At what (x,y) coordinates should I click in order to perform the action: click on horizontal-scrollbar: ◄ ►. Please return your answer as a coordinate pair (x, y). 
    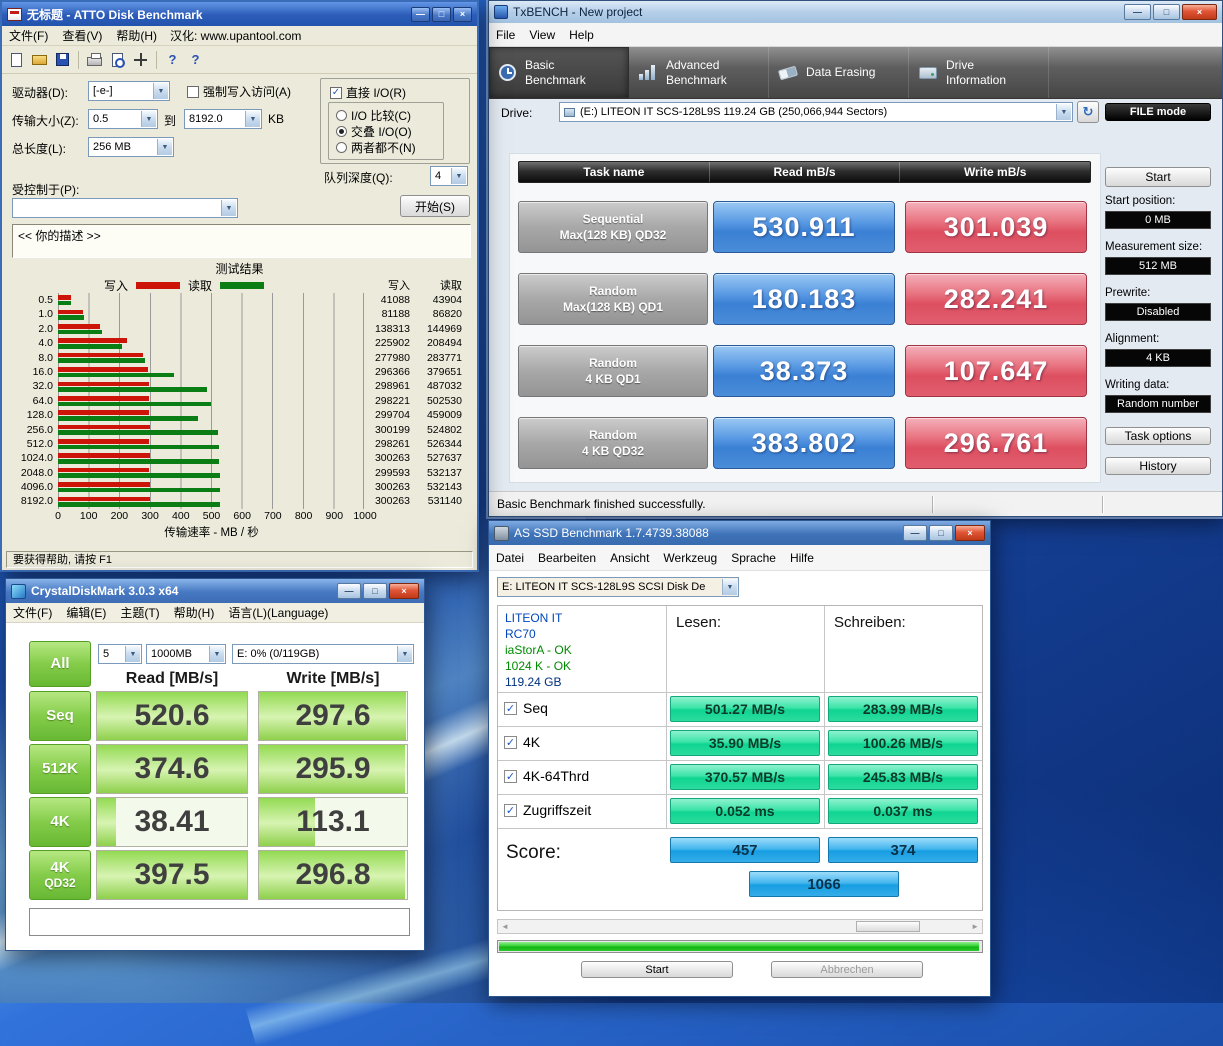
    Looking at the image, I should click on (740, 926).